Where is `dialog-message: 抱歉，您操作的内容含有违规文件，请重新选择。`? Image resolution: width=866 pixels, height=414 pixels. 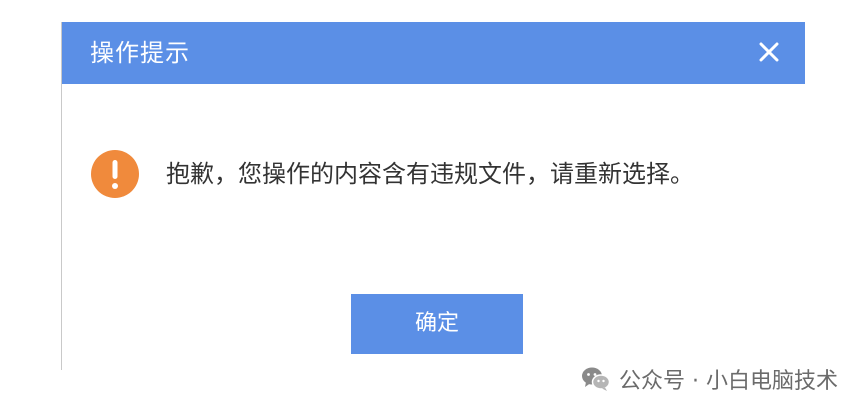 dialog-message: 抱歉，您操作的内容含有违规文件，请重新选择。 is located at coordinates (430, 174).